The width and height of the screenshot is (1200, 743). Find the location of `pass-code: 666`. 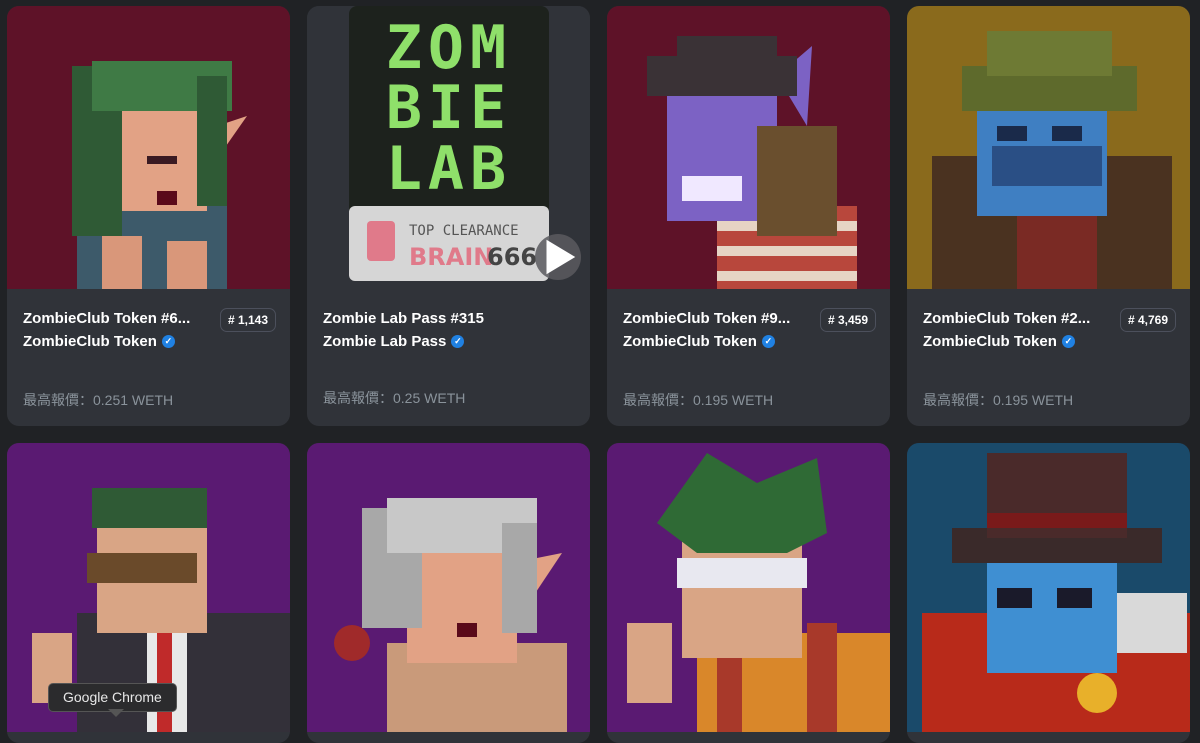

pass-code: 666 is located at coordinates (512, 257).